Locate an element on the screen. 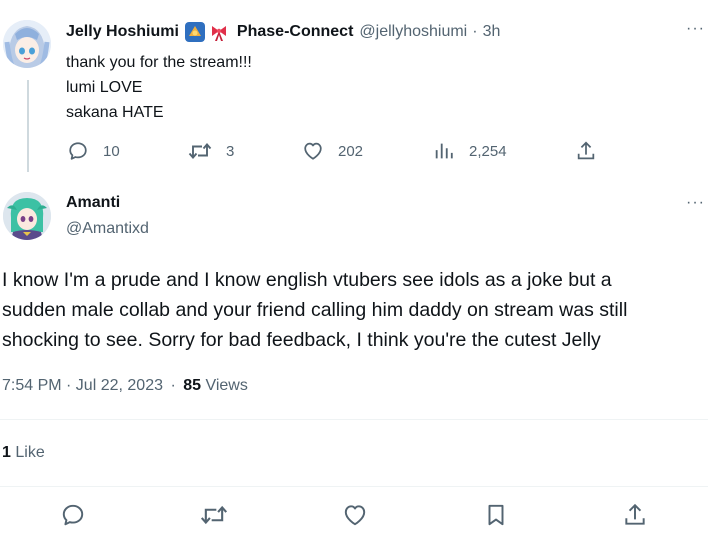  parent-display-name: Jelly Hoshiumi is located at coordinates (122, 32).